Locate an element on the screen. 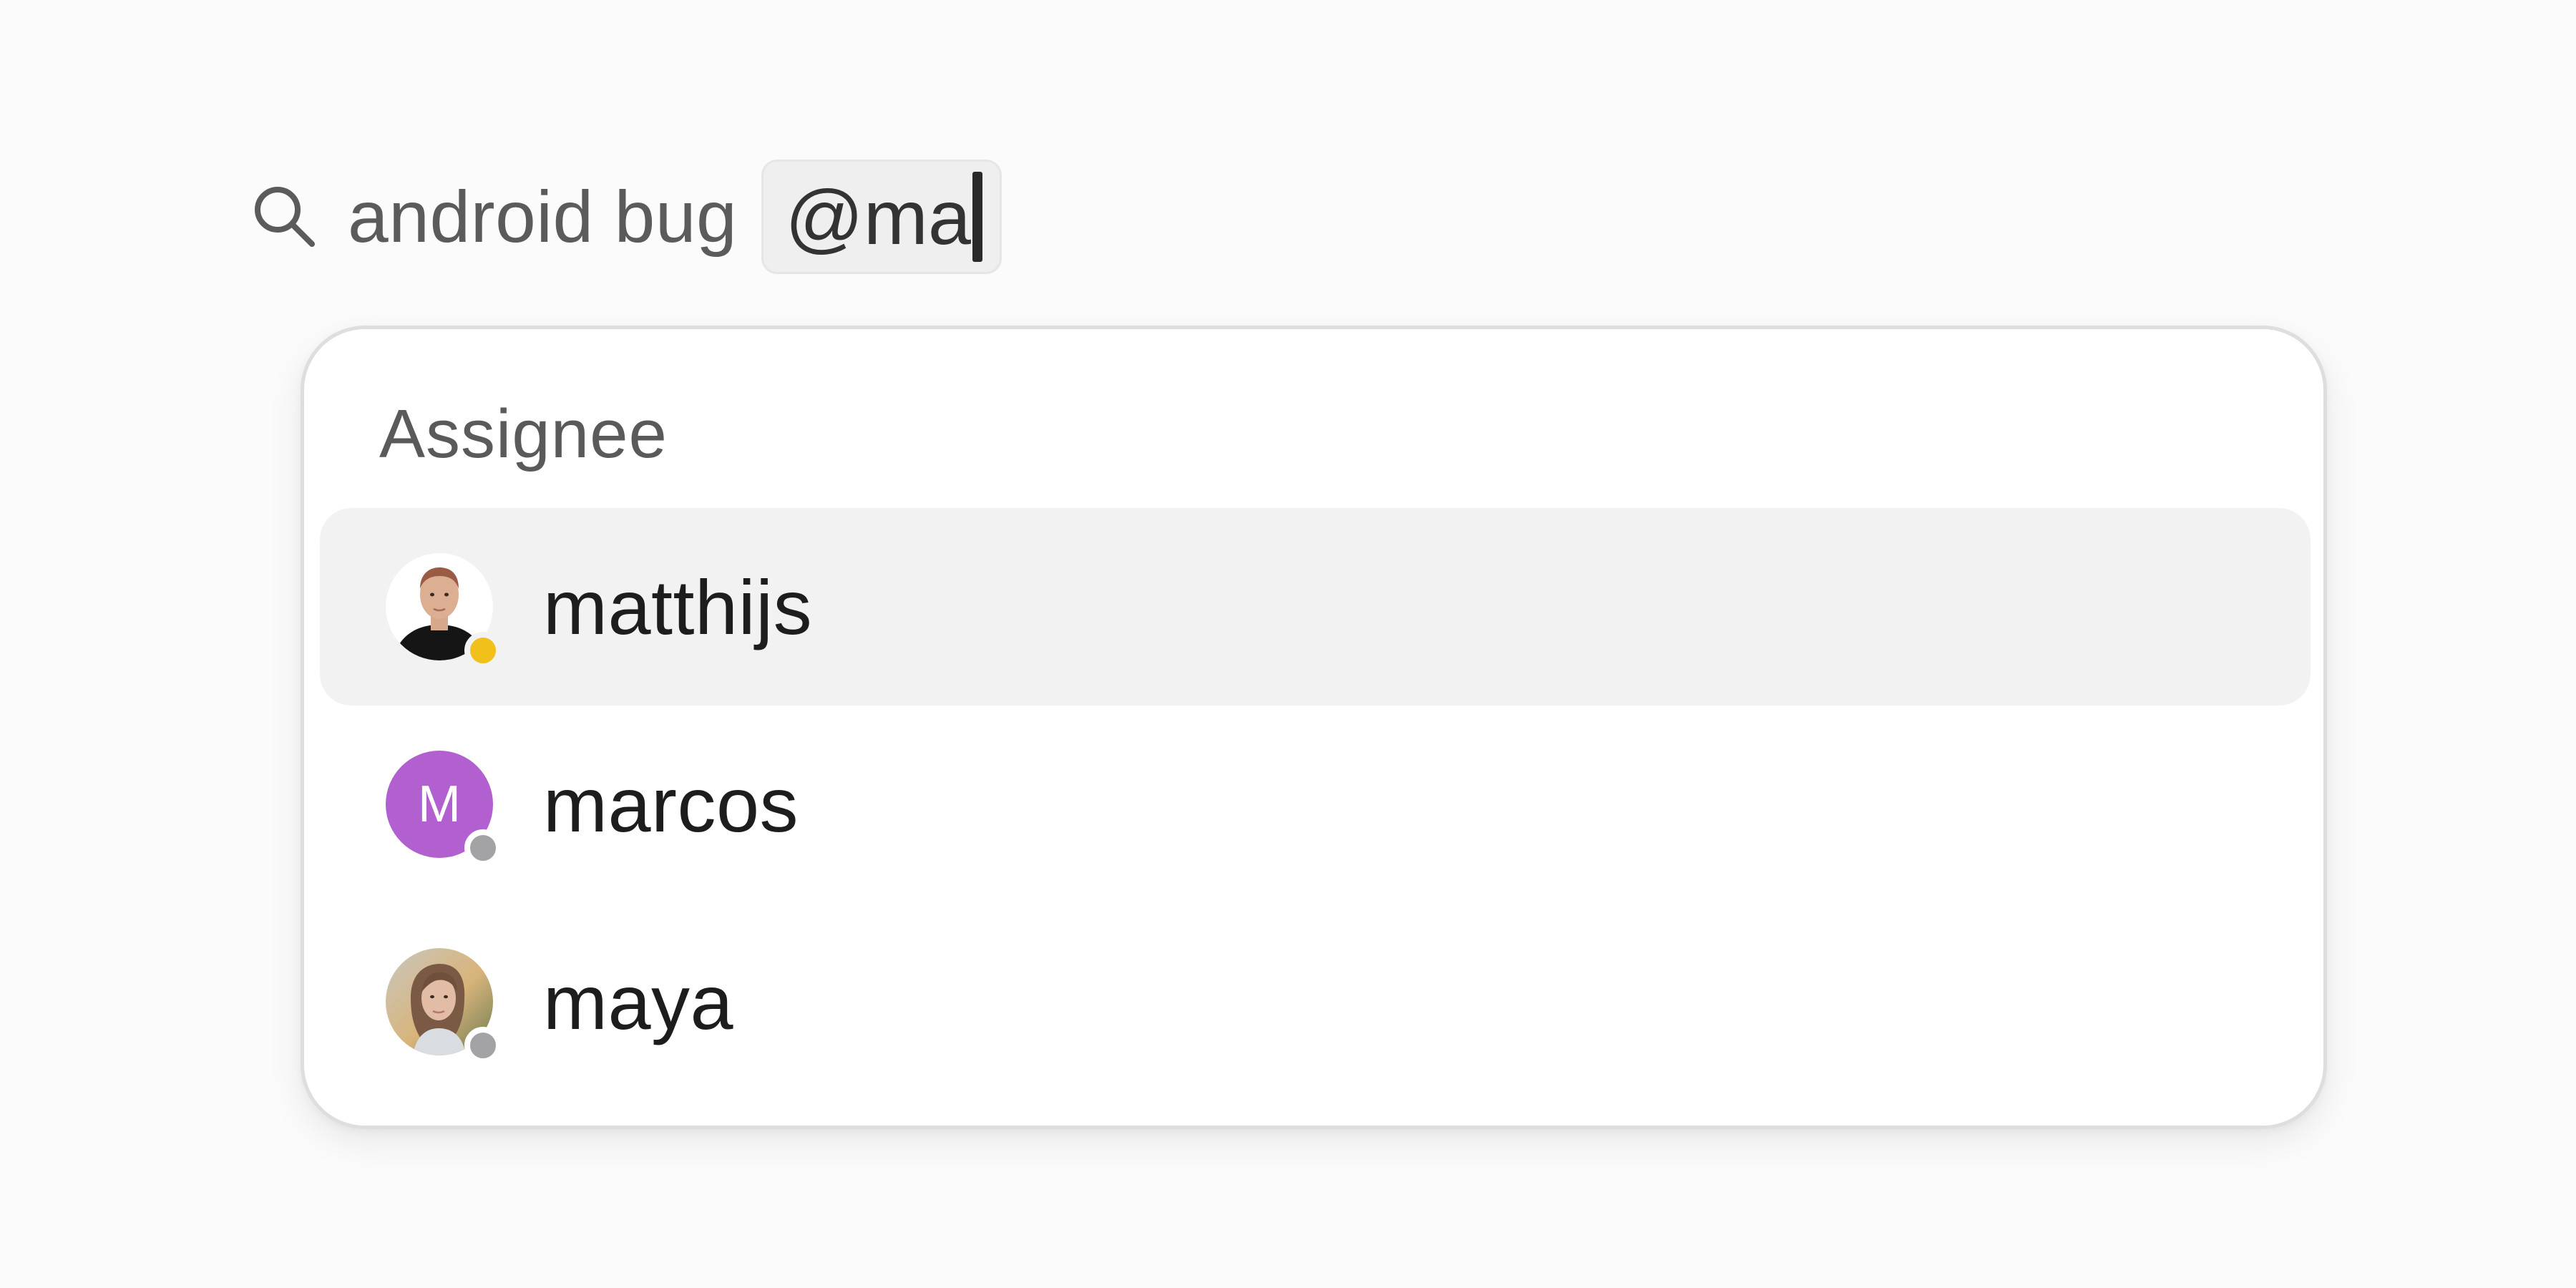  dropdown-header: Assignee is located at coordinates (523, 434).